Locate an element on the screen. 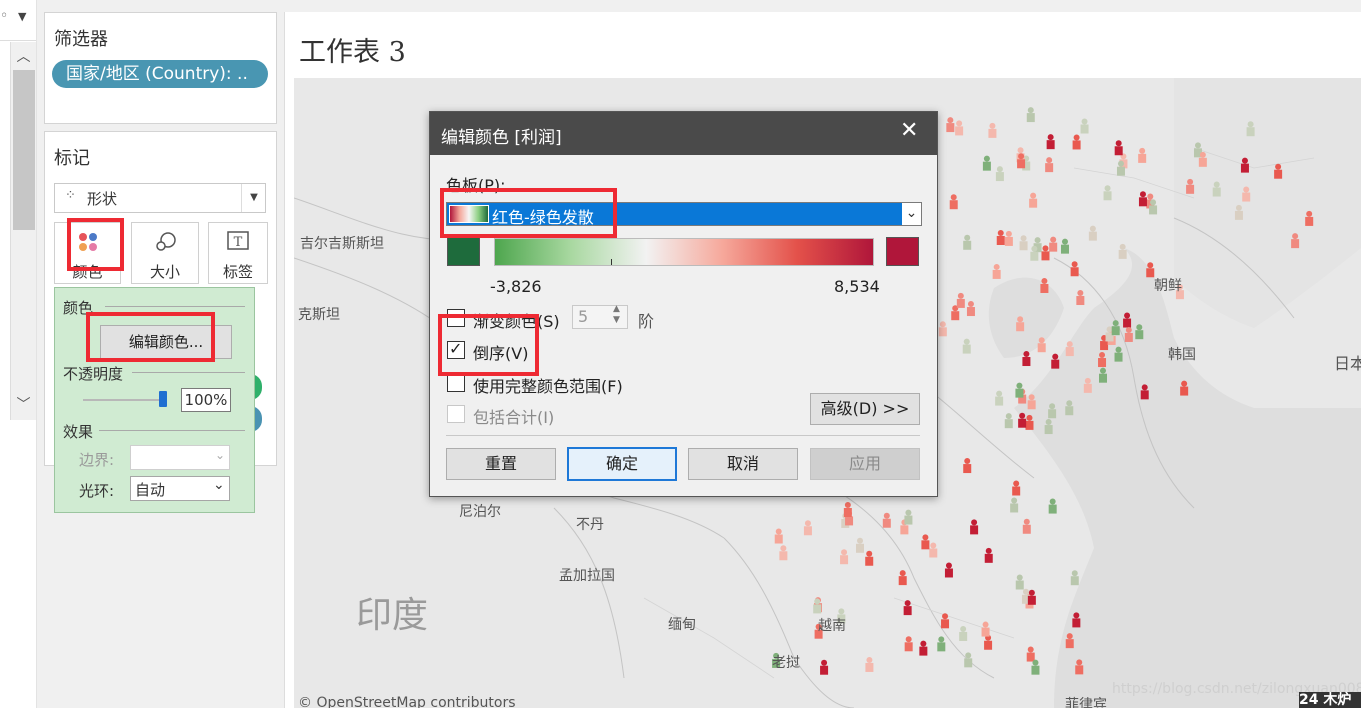  size-mark-button: 大小 is located at coordinates (165, 253).